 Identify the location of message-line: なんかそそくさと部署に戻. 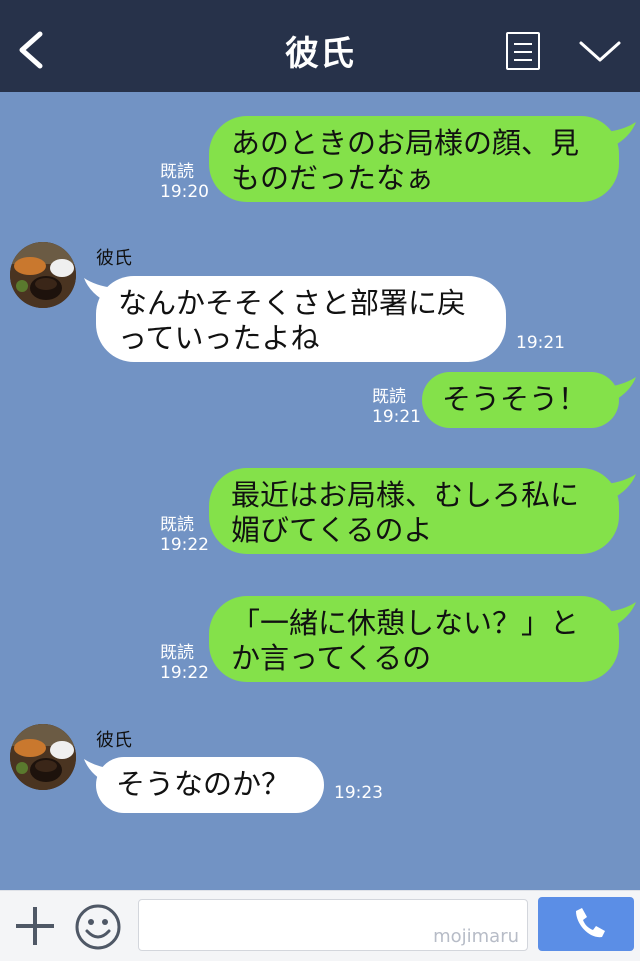
(292, 303).